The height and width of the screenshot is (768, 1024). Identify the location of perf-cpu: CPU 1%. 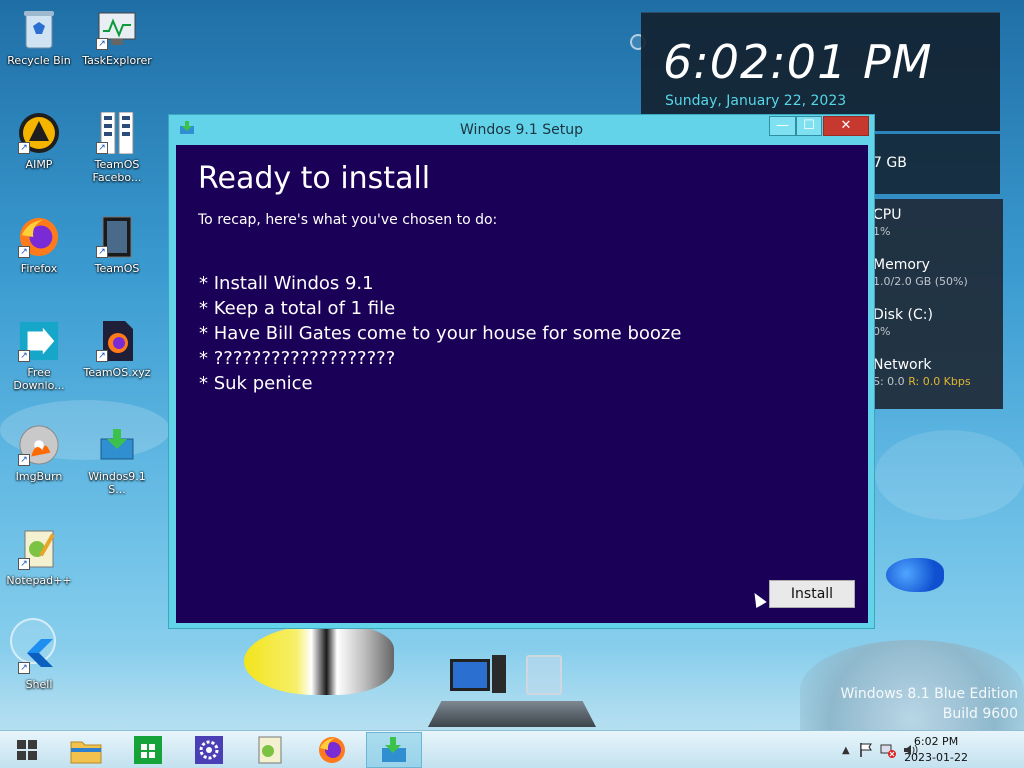
(887, 222).